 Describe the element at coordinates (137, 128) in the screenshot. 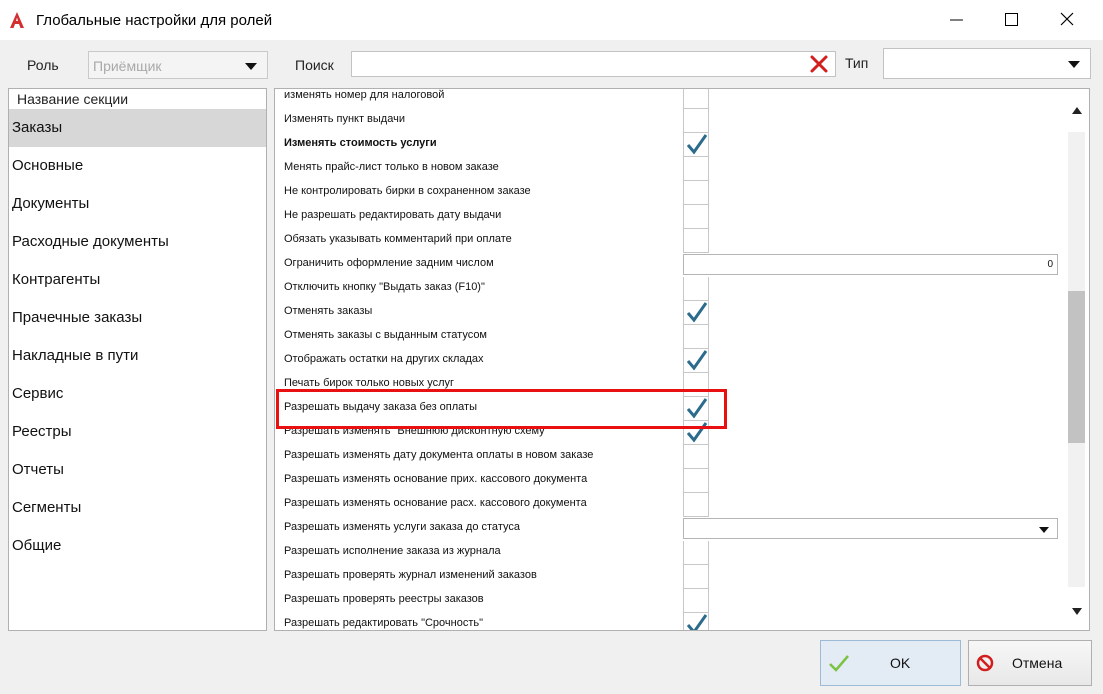

I see `section-item: Заказы` at that location.